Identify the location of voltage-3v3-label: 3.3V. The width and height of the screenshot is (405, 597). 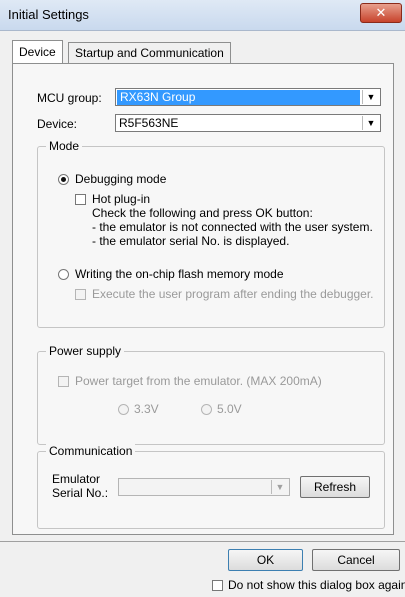
(146, 409).